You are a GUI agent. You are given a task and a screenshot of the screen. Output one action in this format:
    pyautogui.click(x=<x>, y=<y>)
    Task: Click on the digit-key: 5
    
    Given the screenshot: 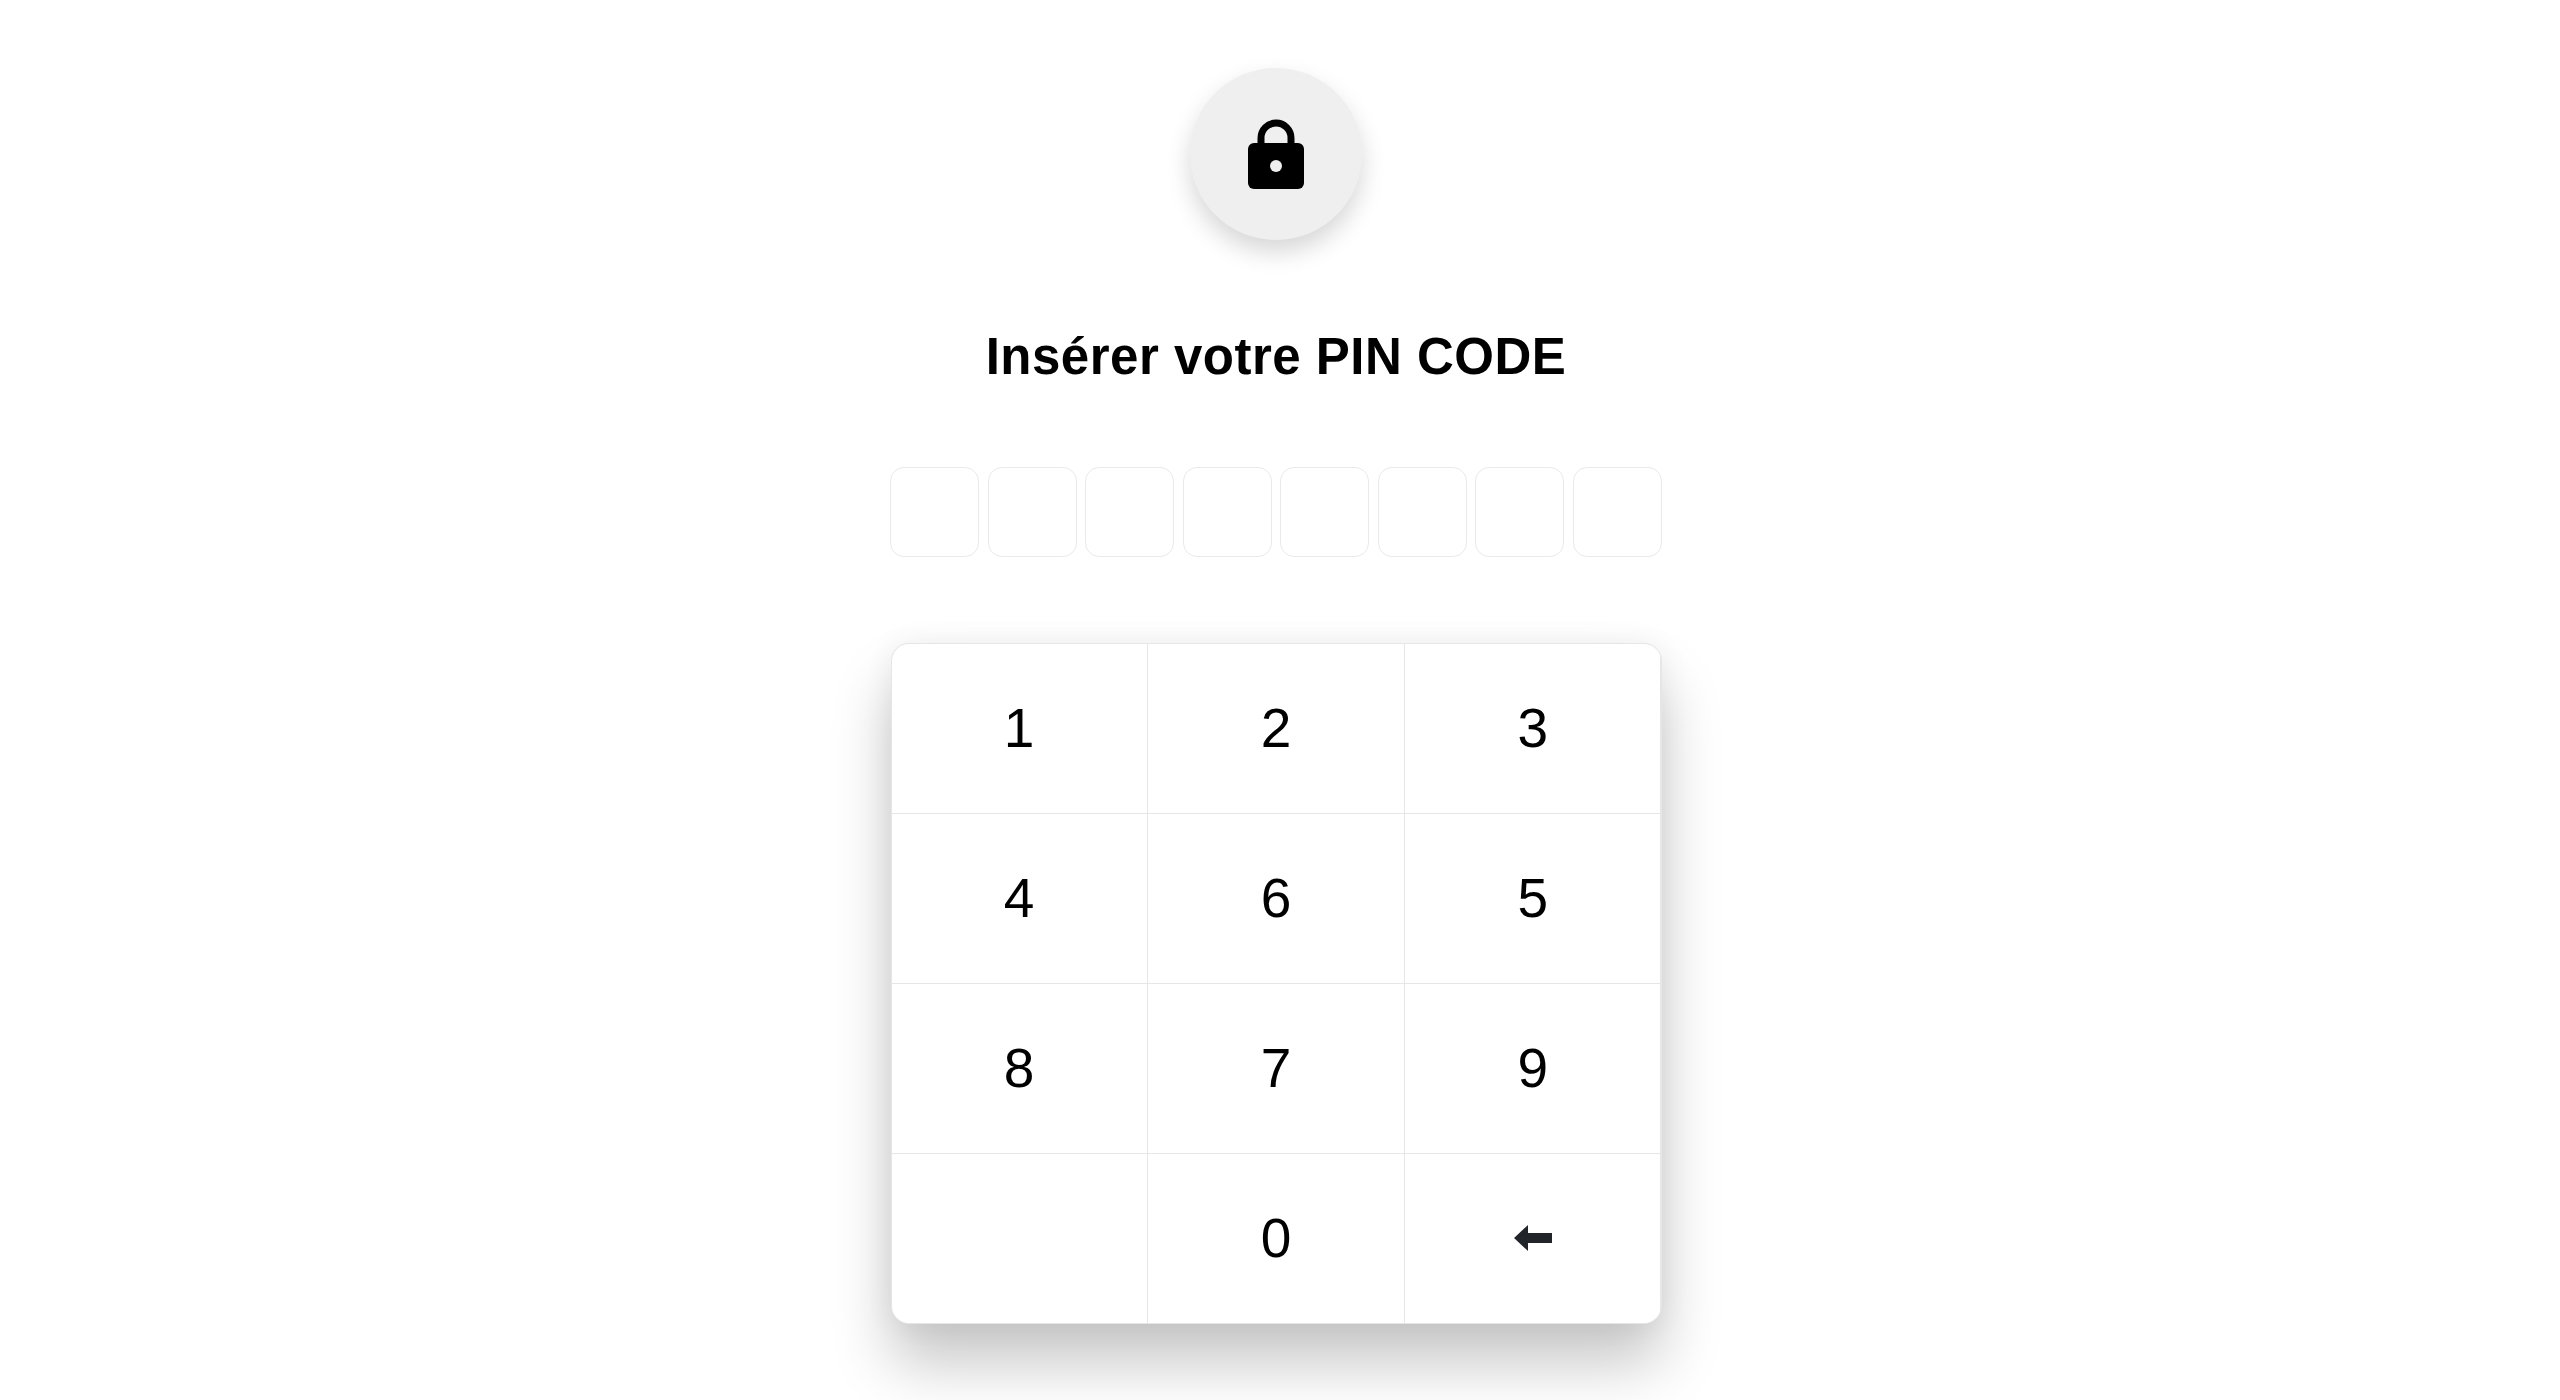 What is the action you would take?
    pyautogui.click(x=1533, y=898)
    